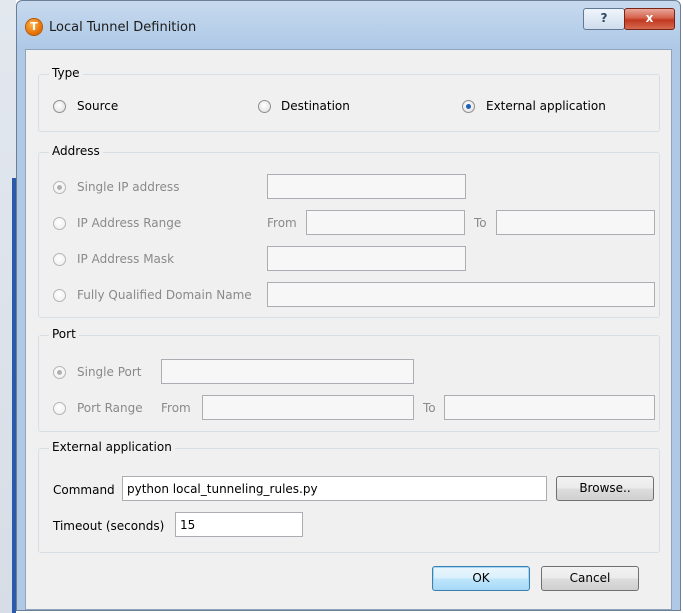 The image size is (683, 613). I want to click on radio-single-port, so click(59, 372).